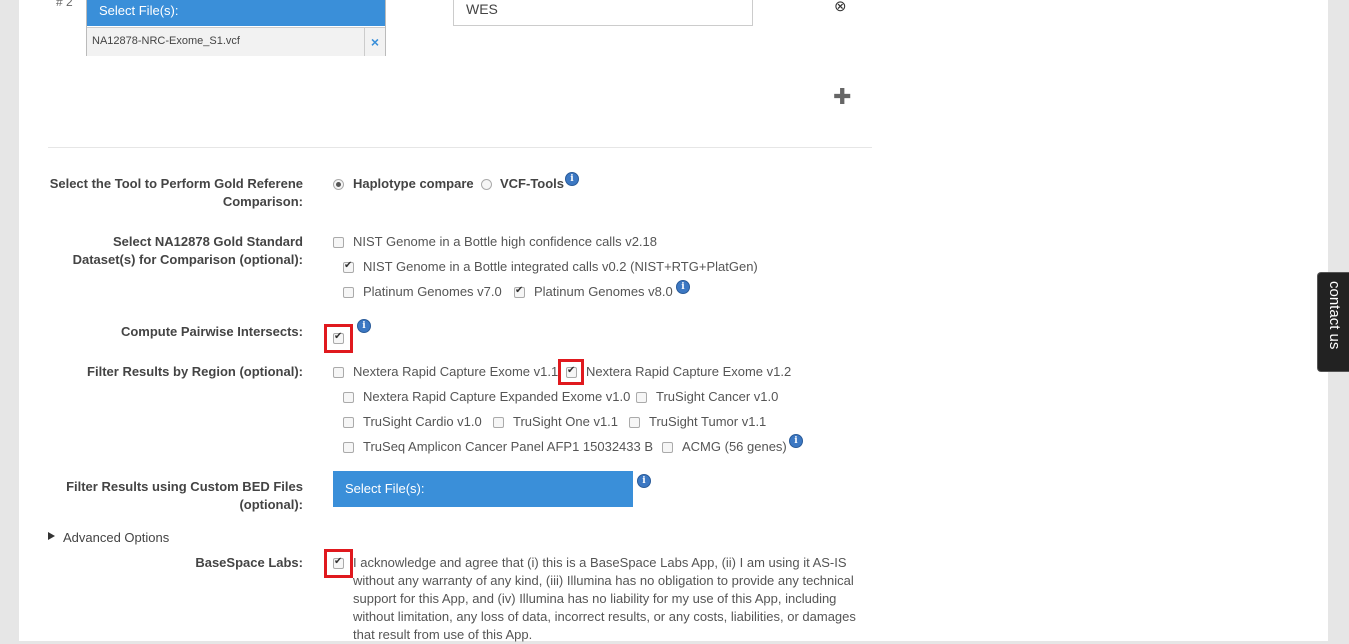 The width and height of the screenshot is (1349, 644). What do you see at coordinates (236, 13) in the screenshot?
I see `select-files-button: Select File(s):` at bounding box center [236, 13].